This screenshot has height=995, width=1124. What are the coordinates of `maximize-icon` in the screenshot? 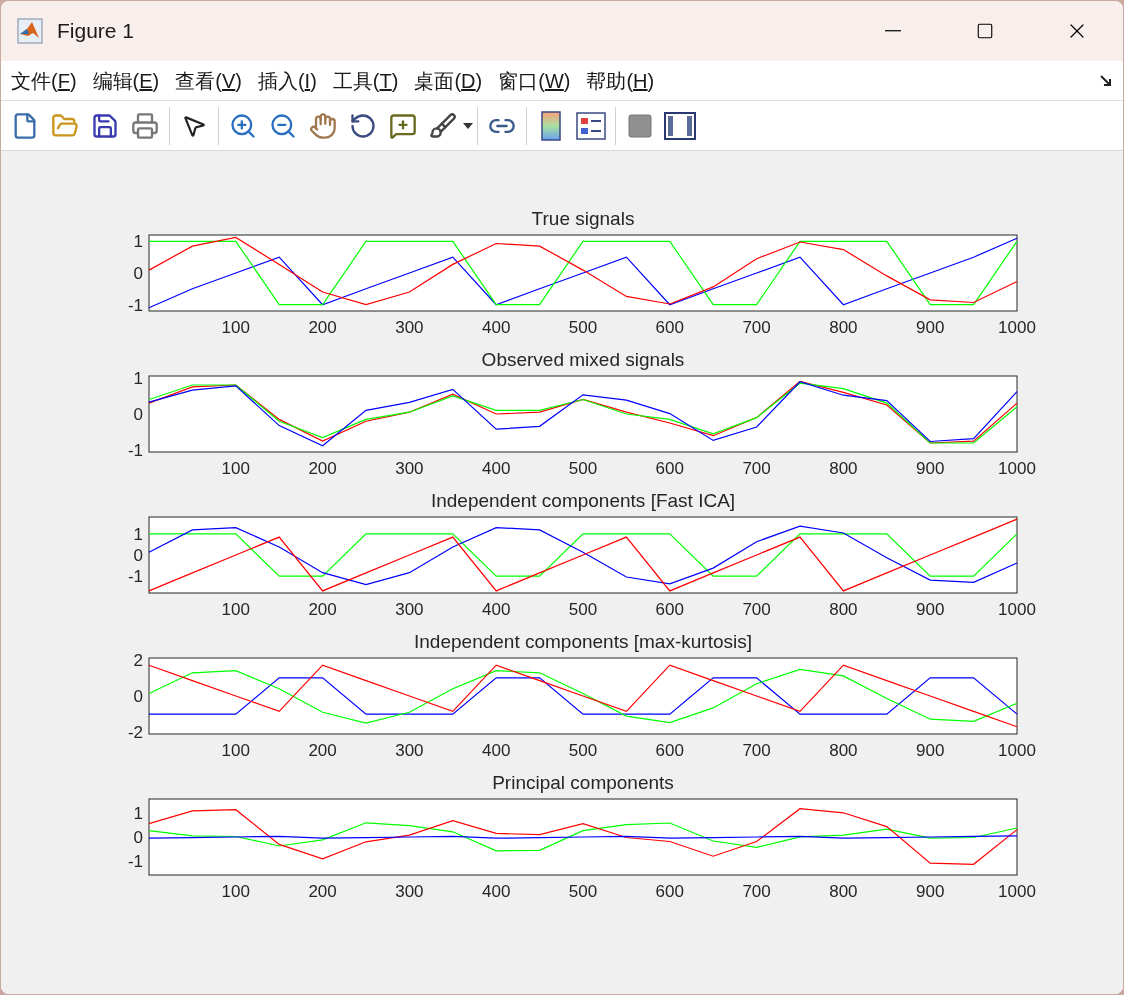 It's located at (985, 31).